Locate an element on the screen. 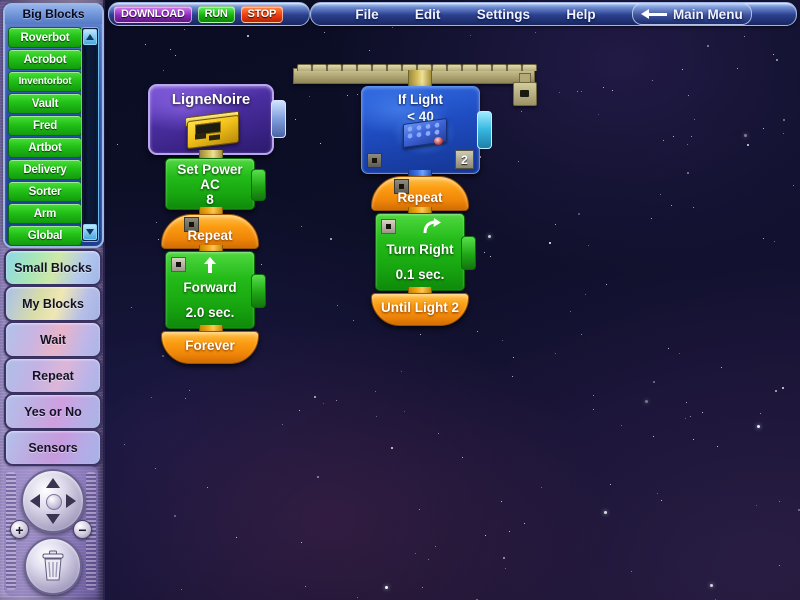 The image size is (800, 600). zoom-in-button: + is located at coordinates (19, 529).